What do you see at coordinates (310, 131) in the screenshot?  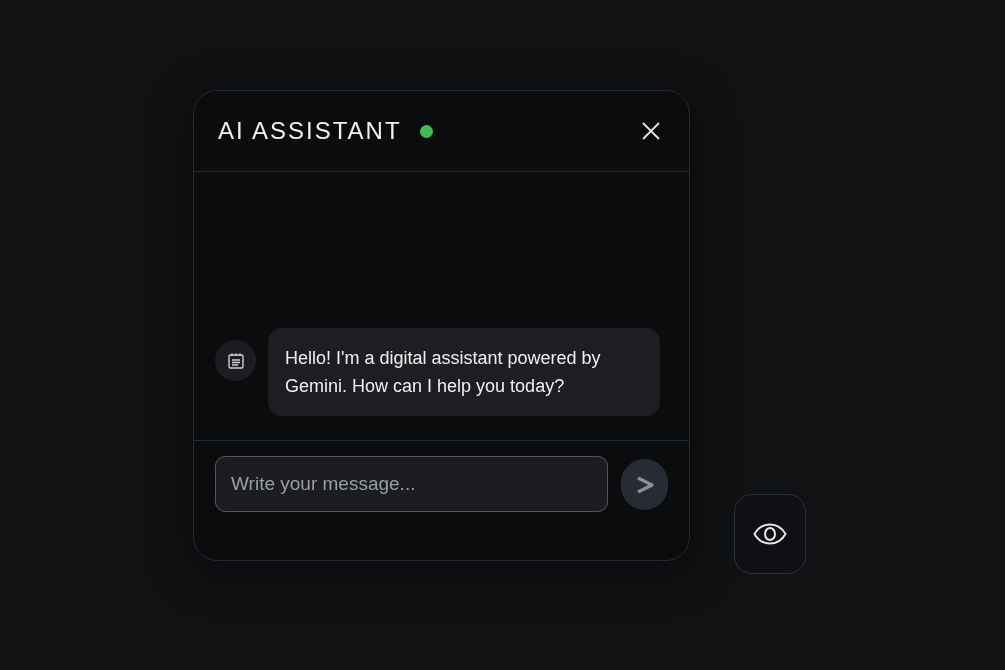 I see `panel-title: AI ASSISTANT` at bounding box center [310, 131].